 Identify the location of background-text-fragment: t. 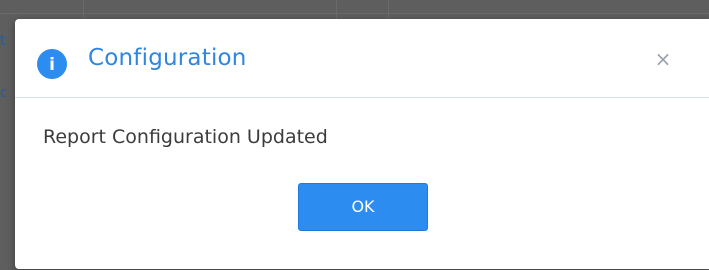
(3, 41).